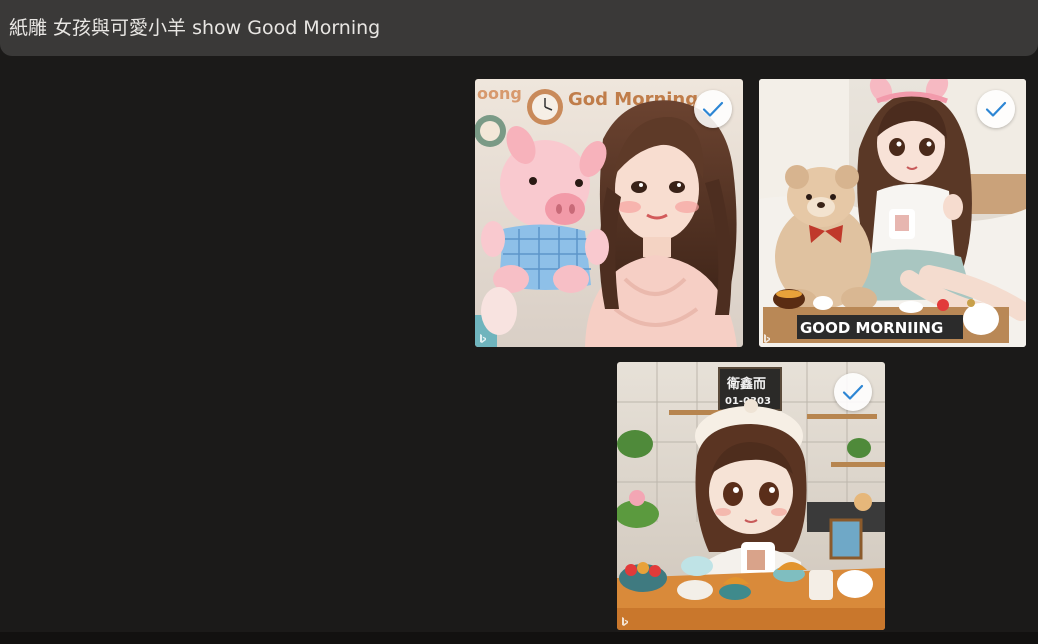 Image resolution: width=1038 pixels, height=644 pixels. I want to click on result-image-2: GOOD MORNIING, so click(892, 213).